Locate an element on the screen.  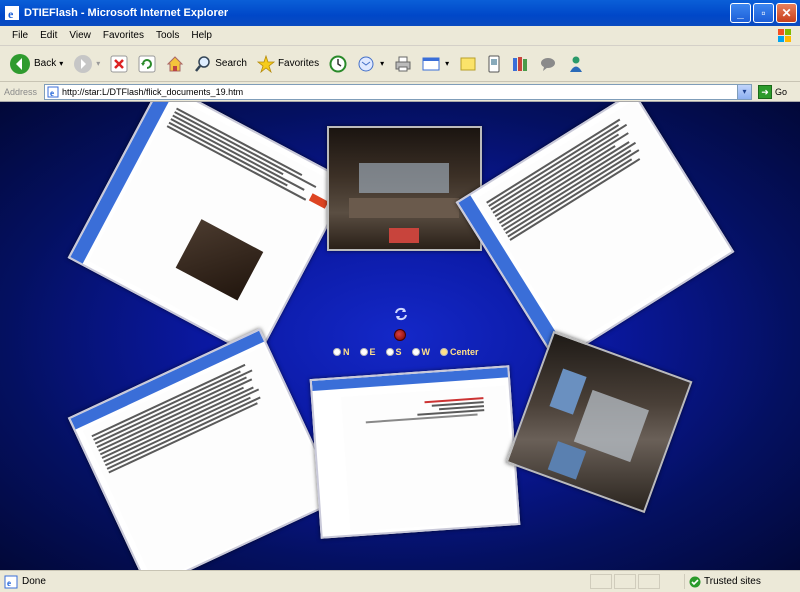
document-thumbnail-bottom-left is located at coordinates (204, 449).